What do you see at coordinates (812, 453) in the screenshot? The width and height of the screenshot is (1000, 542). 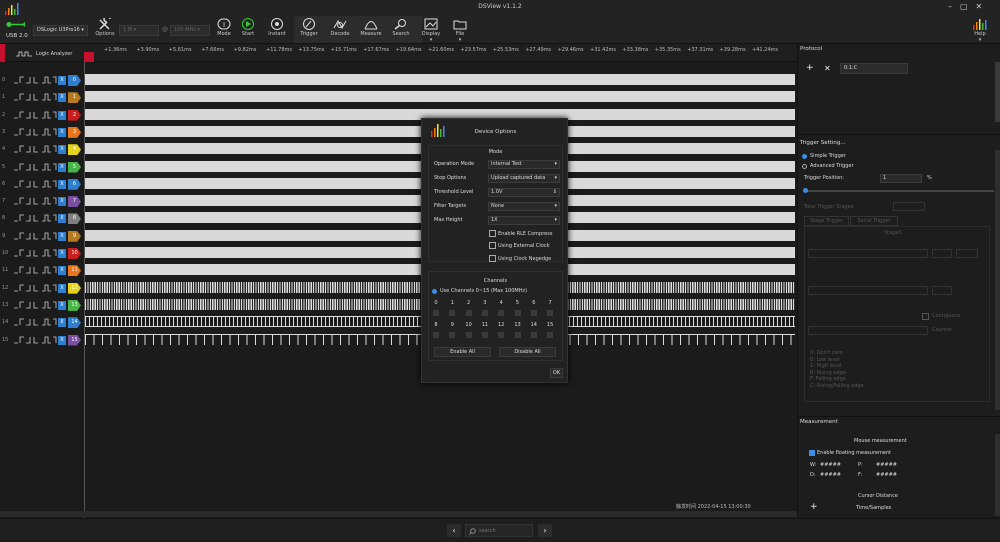 I see `enable-floating-checkbox` at bounding box center [812, 453].